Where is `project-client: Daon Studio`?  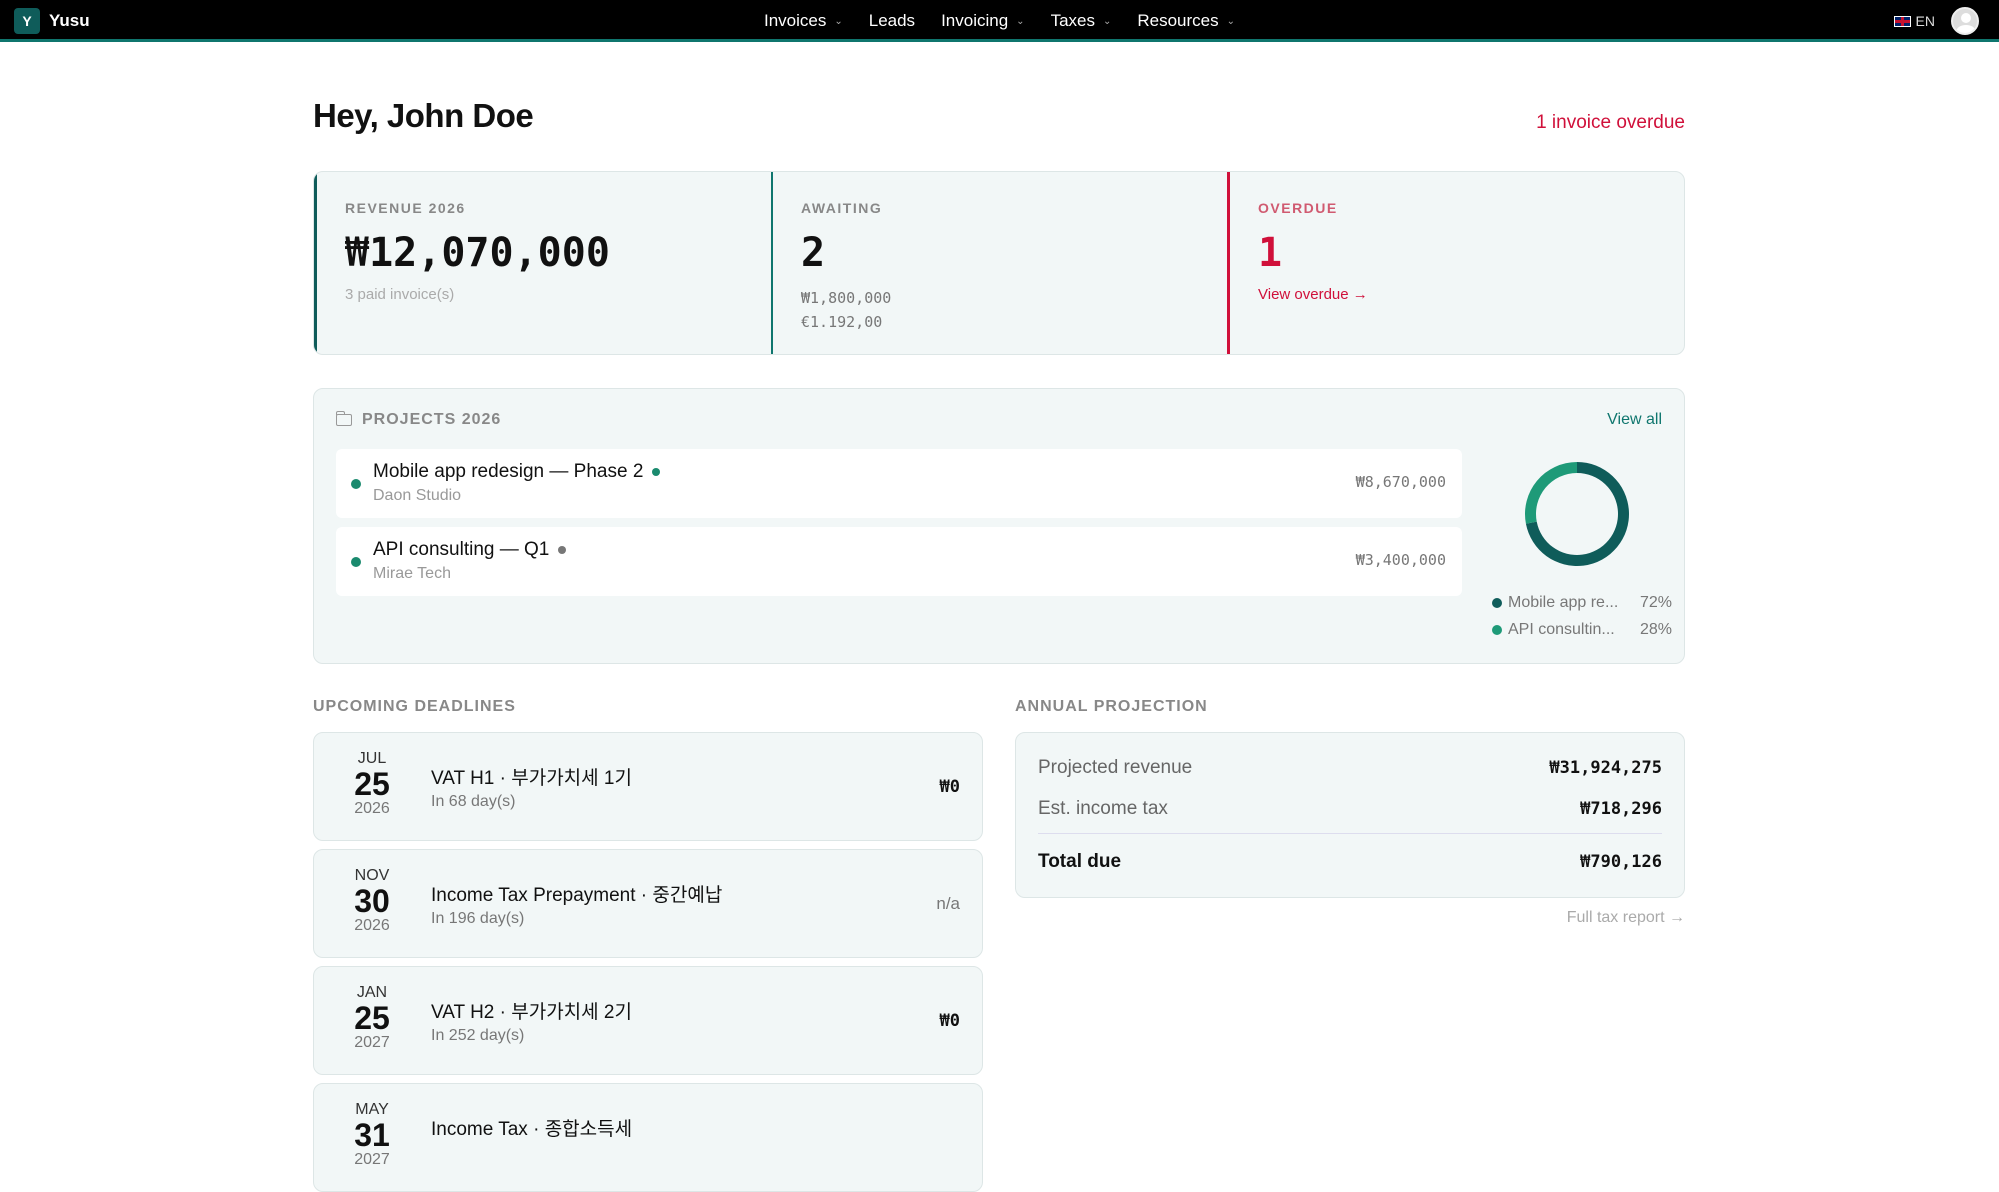
project-client: Daon Studio is located at coordinates (417, 495).